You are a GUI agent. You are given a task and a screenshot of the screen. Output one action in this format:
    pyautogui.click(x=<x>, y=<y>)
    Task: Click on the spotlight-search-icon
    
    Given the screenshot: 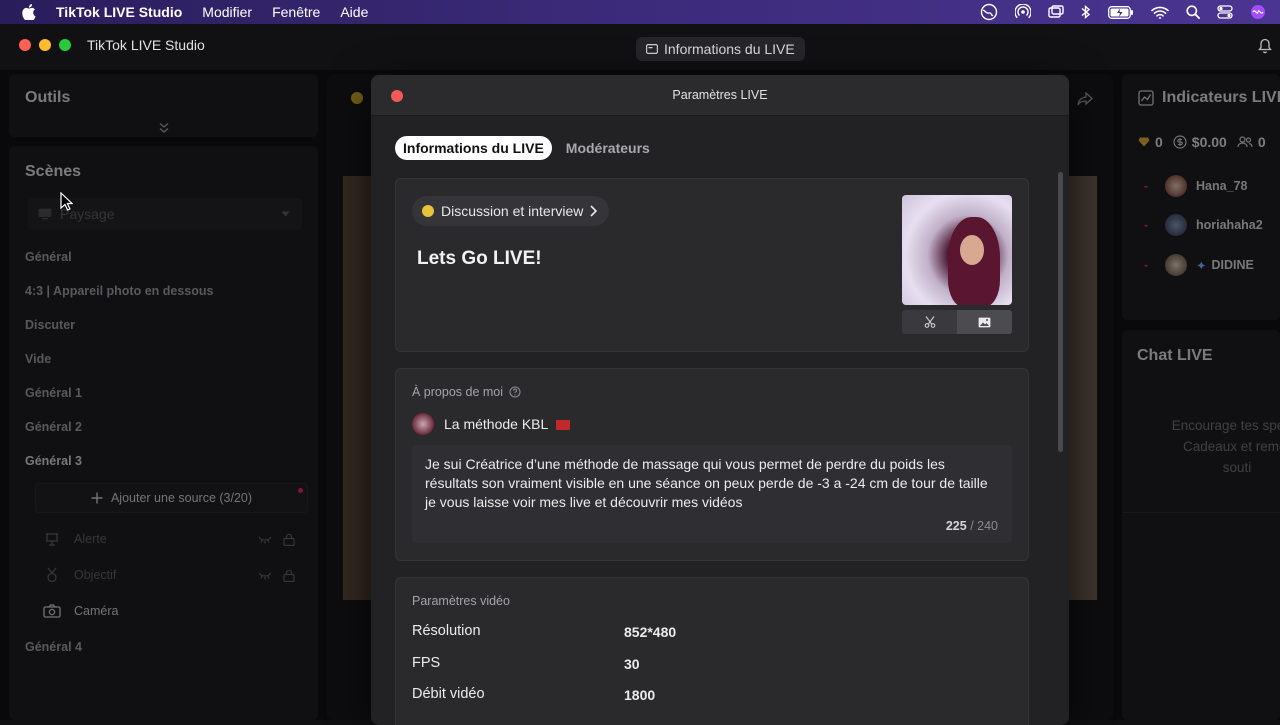 What is the action you would take?
    pyautogui.click(x=1193, y=12)
    